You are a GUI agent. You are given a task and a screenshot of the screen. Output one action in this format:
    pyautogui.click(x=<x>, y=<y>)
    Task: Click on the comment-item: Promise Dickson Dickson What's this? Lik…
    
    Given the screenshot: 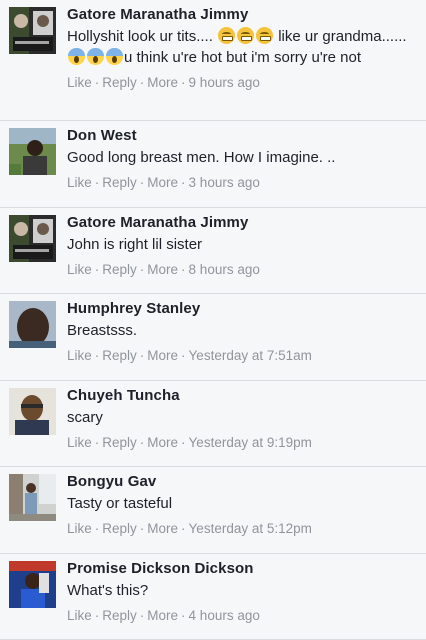 What is the action you would take?
    pyautogui.click(x=213, y=597)
    